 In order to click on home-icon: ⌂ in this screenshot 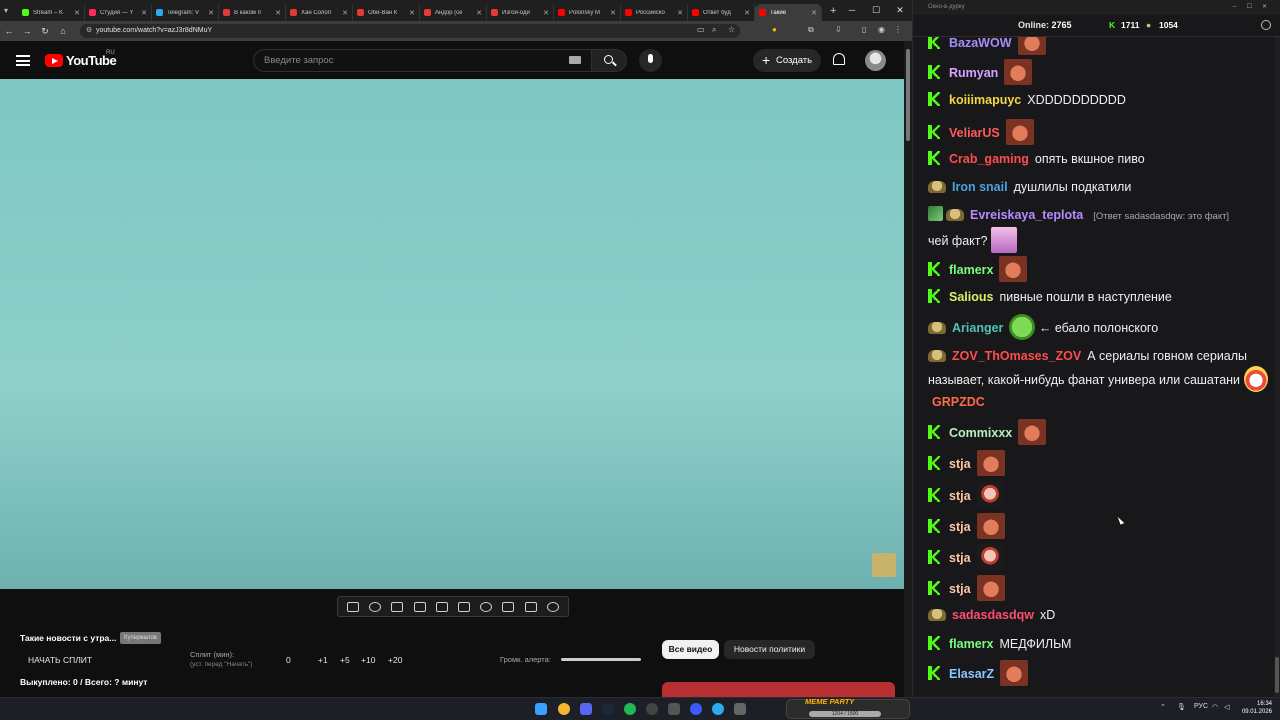, I will do `click(63, 31)`.